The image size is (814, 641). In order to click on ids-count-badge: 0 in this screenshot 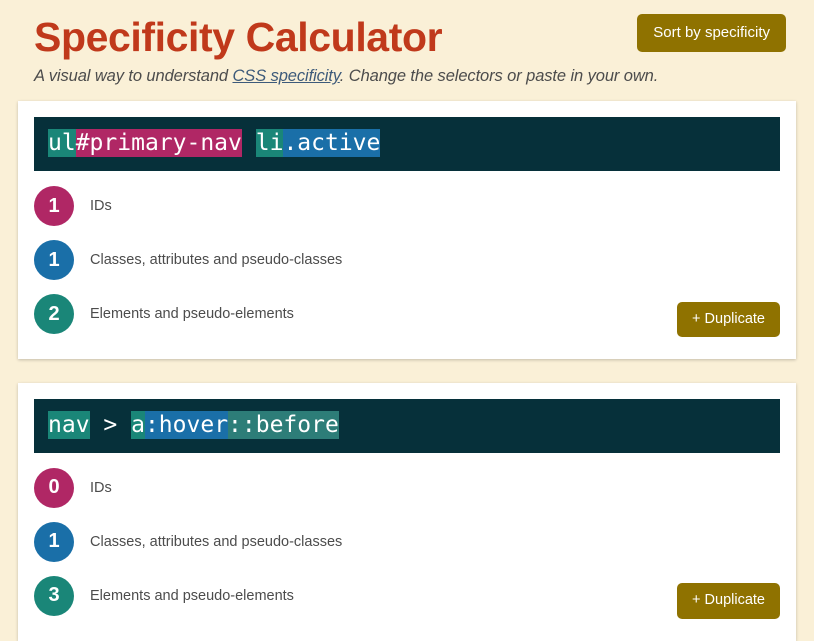, I will do `click(54, 487)`.